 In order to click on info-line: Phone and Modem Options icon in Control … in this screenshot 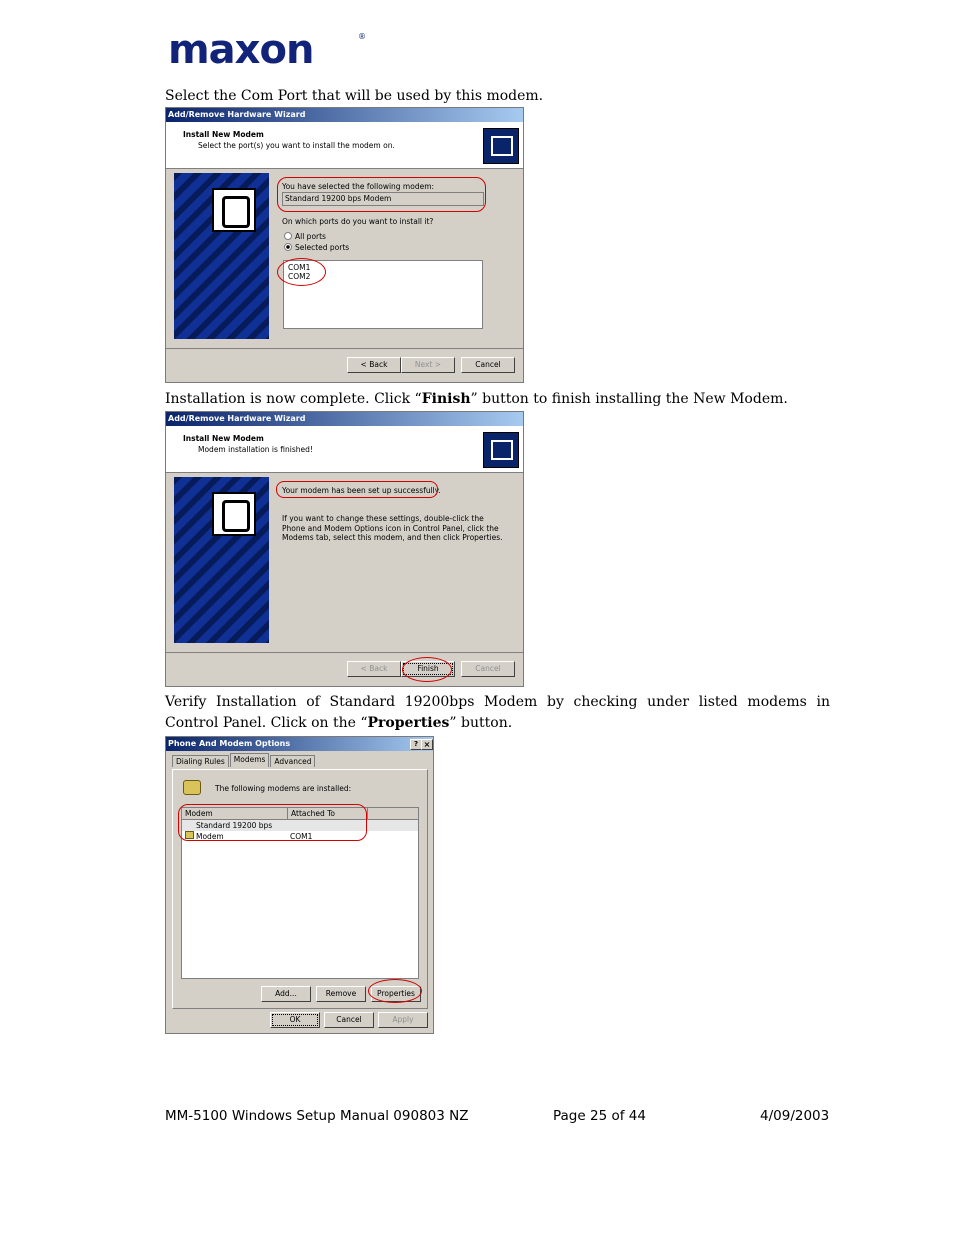, I will do `click(390, 528)`.